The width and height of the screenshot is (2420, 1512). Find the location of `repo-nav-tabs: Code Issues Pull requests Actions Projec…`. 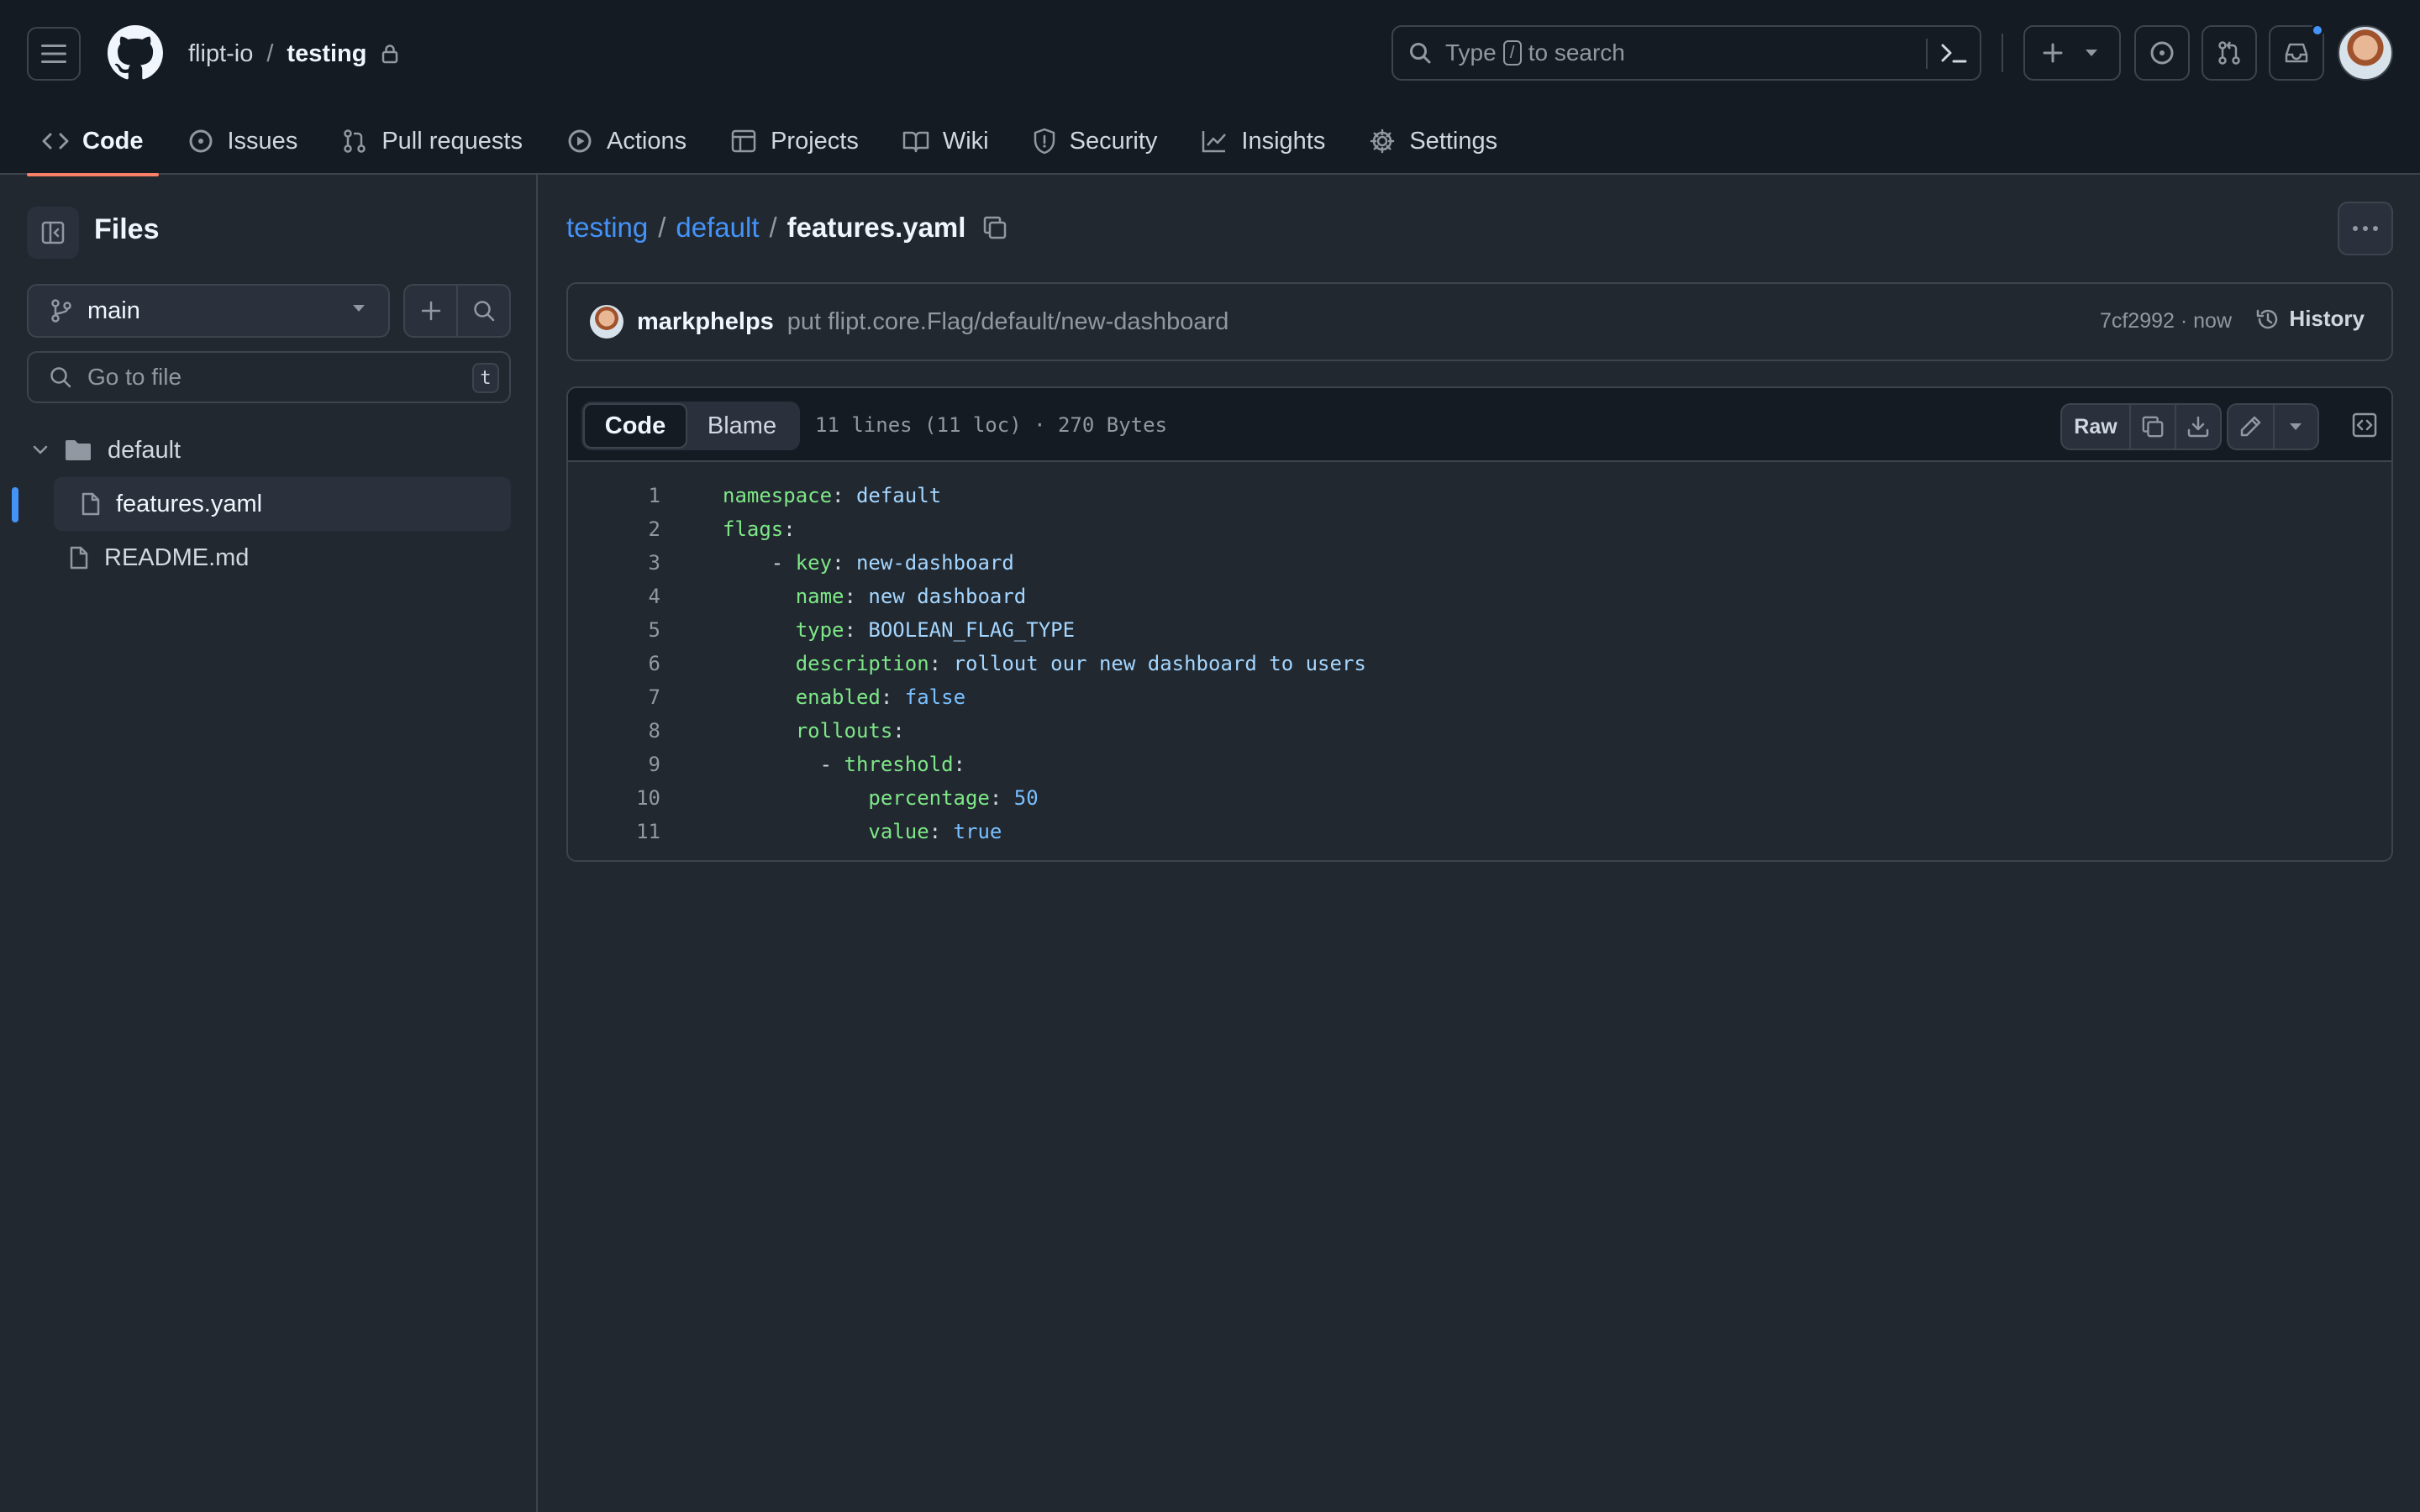

repo-nav-tabs: Code Issues Pull requests Actions Projec… is located at coordinates (769, 142).